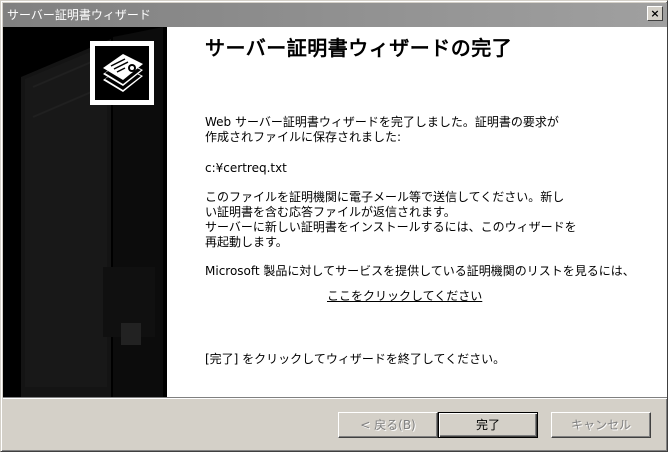 The width and height of the screenshot is (668, 452). What do you see at coordinates (391, 227) in the screenshot?
I see `instruction-text-line-3: サーバーに新しい証明書をインストールするには、このウィザードを` at bounding box center [391, 227].